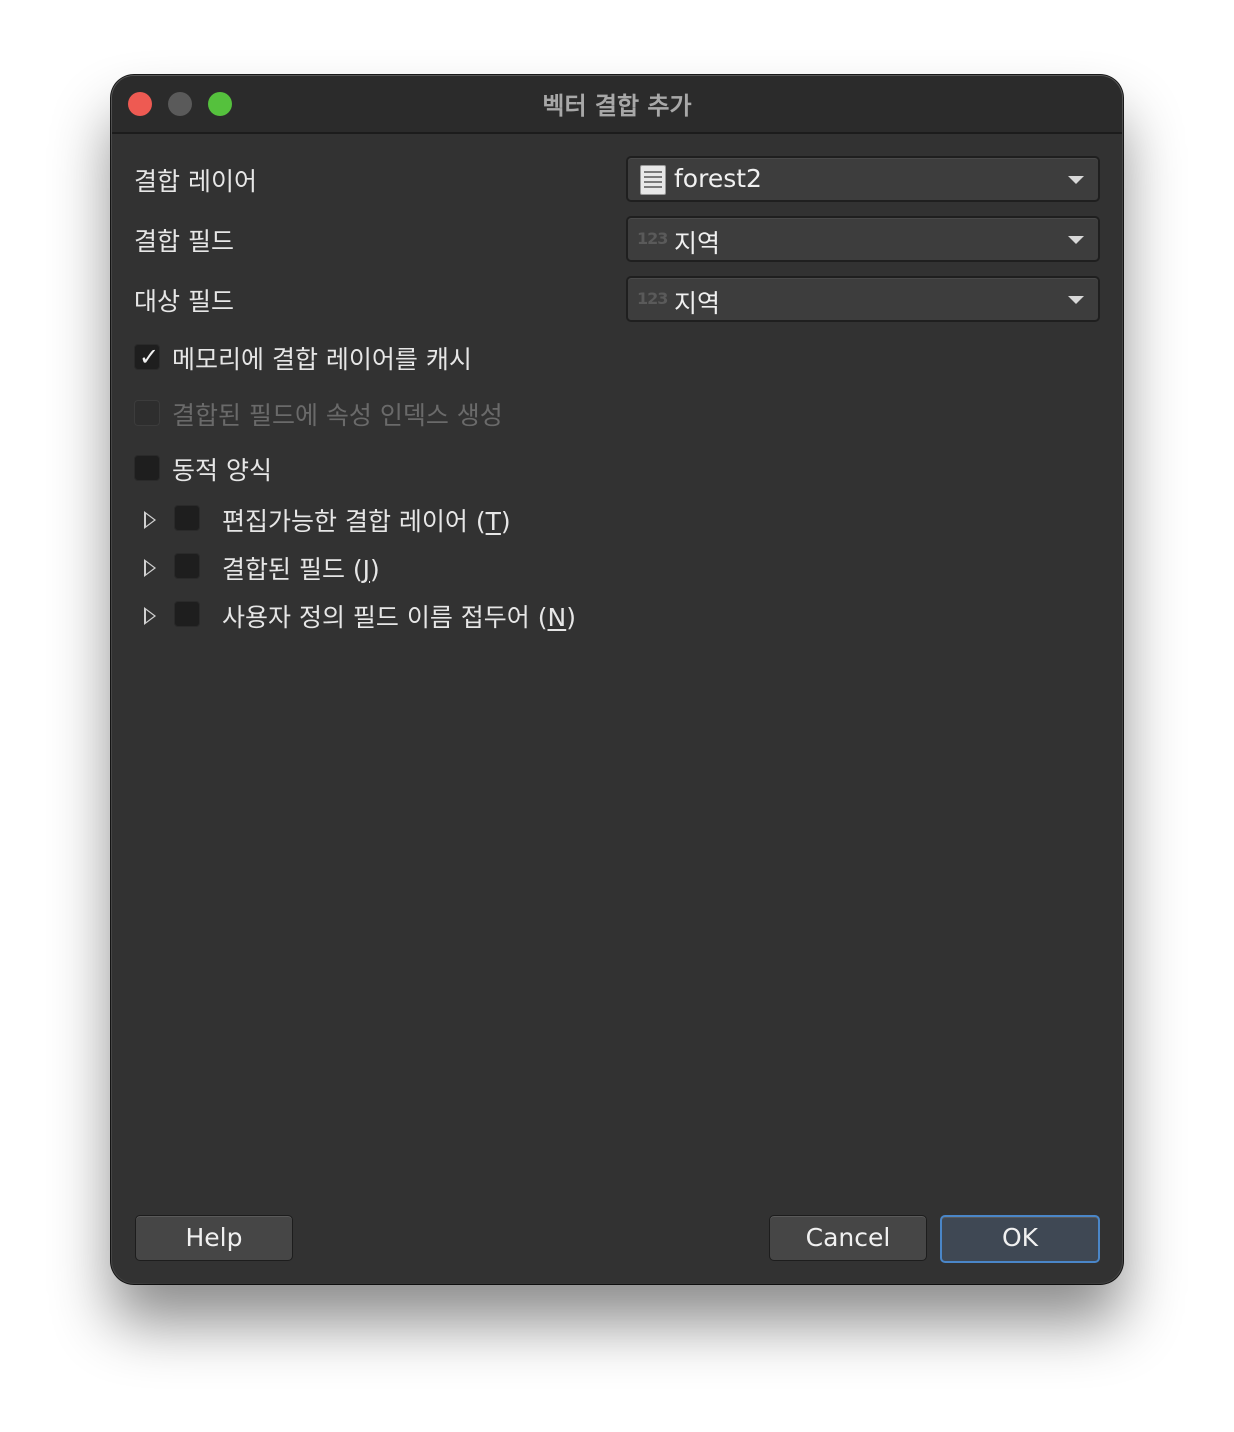 Image resolution: width=1234 pixels, height=1432 pixels. I want to click on index-label: 결합된 필드에 속성 인덱스 생성, so click(337, 415).